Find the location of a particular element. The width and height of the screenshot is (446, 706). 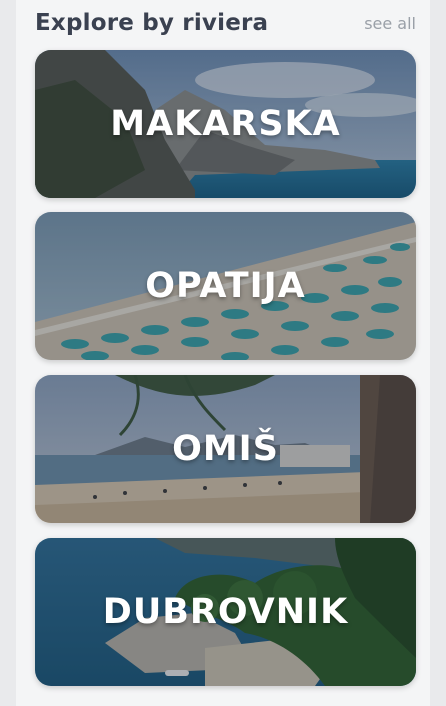

see-all-link: see all is located at coordinates (390, 23).